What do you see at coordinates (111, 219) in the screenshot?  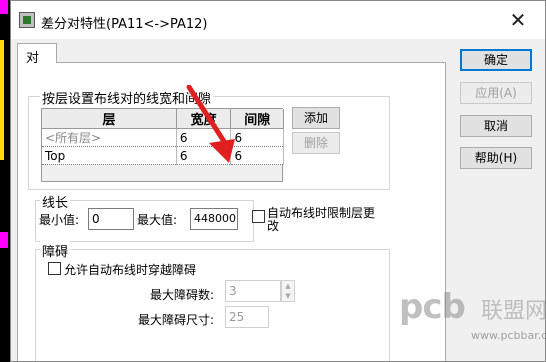 I see `min-length-input: 0` at bounding box center [111, 219].